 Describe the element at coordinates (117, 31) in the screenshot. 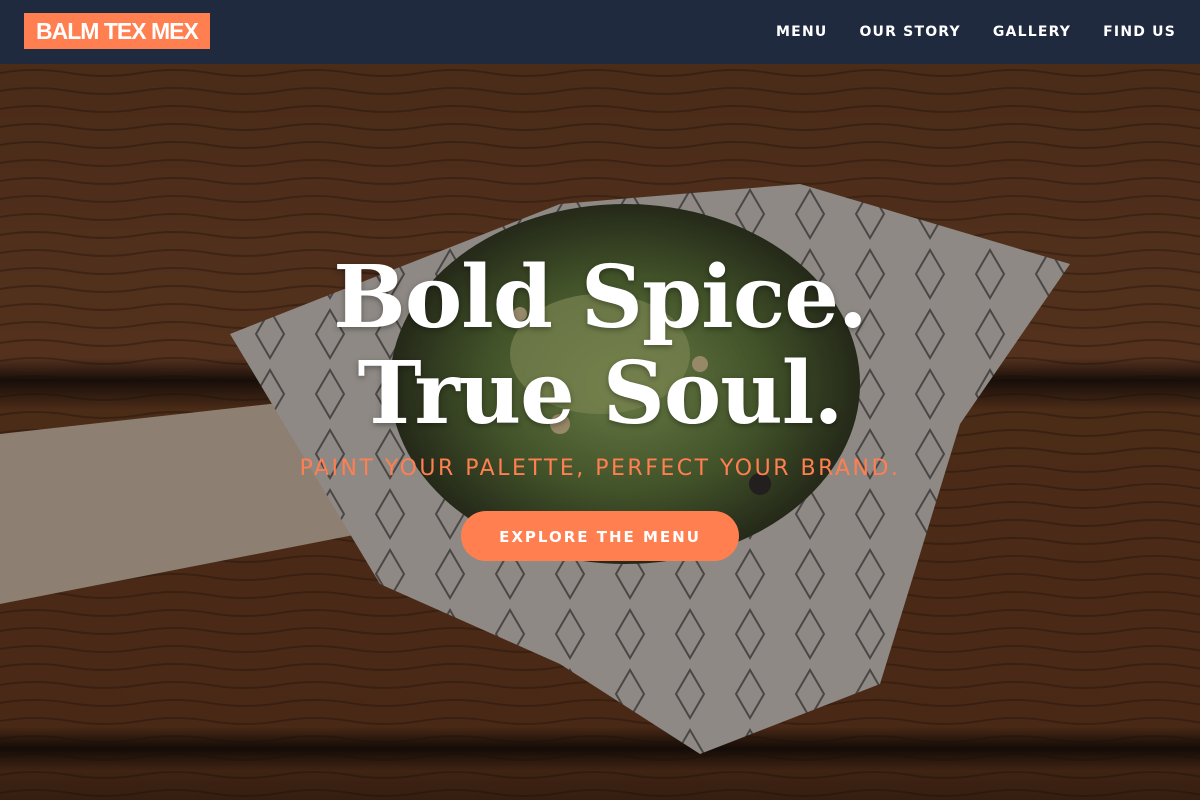

I see `brand-logo: BALM TEX MEX` at that location.